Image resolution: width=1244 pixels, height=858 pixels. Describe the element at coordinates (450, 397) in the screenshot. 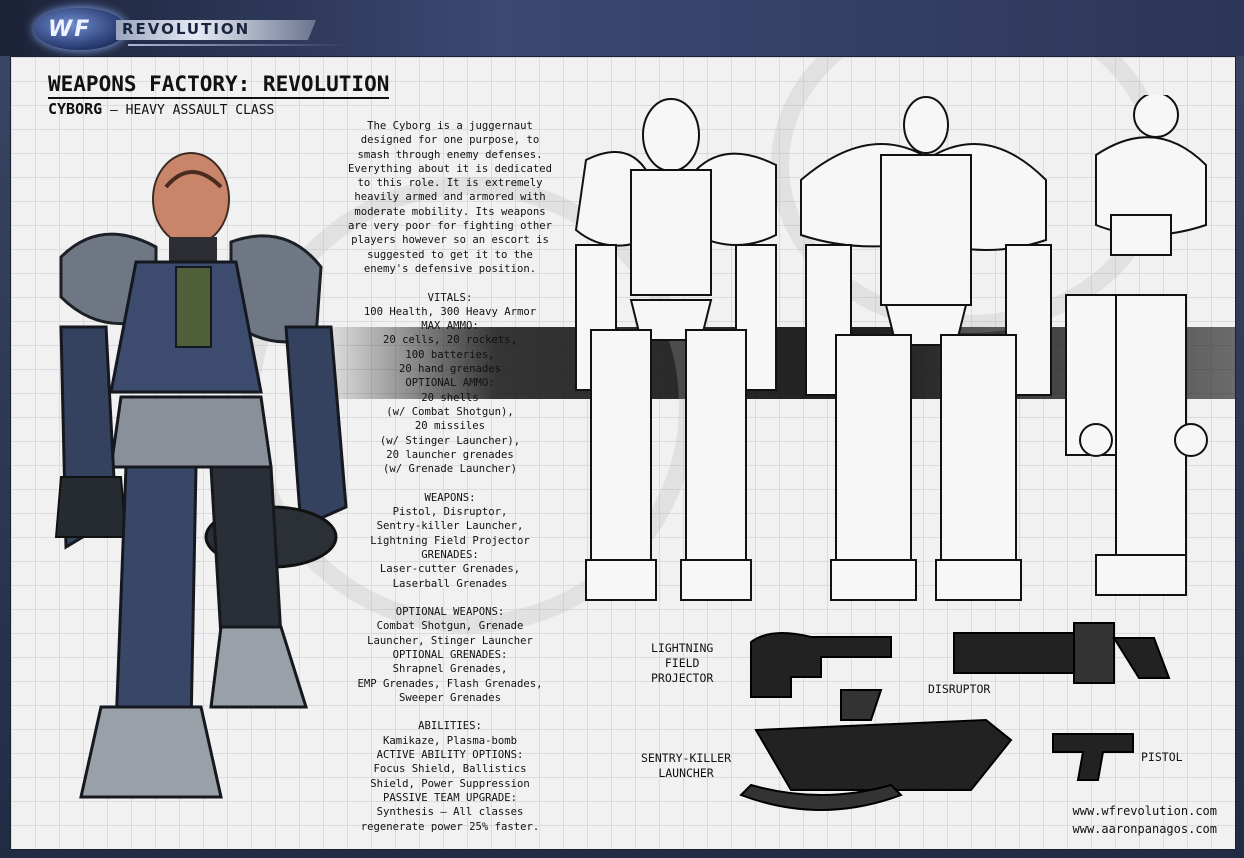

I see `vitals-line: 20 shells` at that location.